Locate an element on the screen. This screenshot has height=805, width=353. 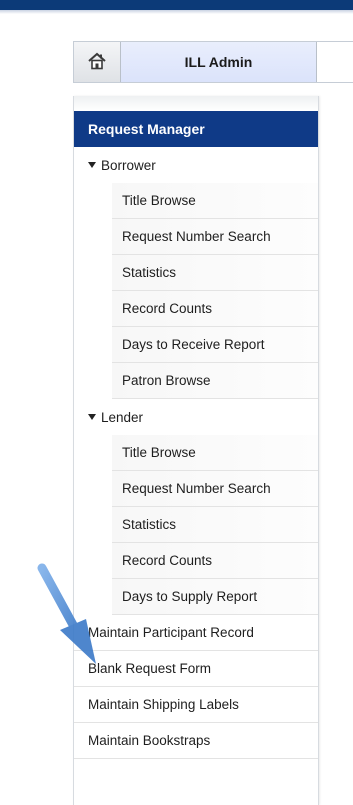
home-icon is located at coordinates (97, 62).